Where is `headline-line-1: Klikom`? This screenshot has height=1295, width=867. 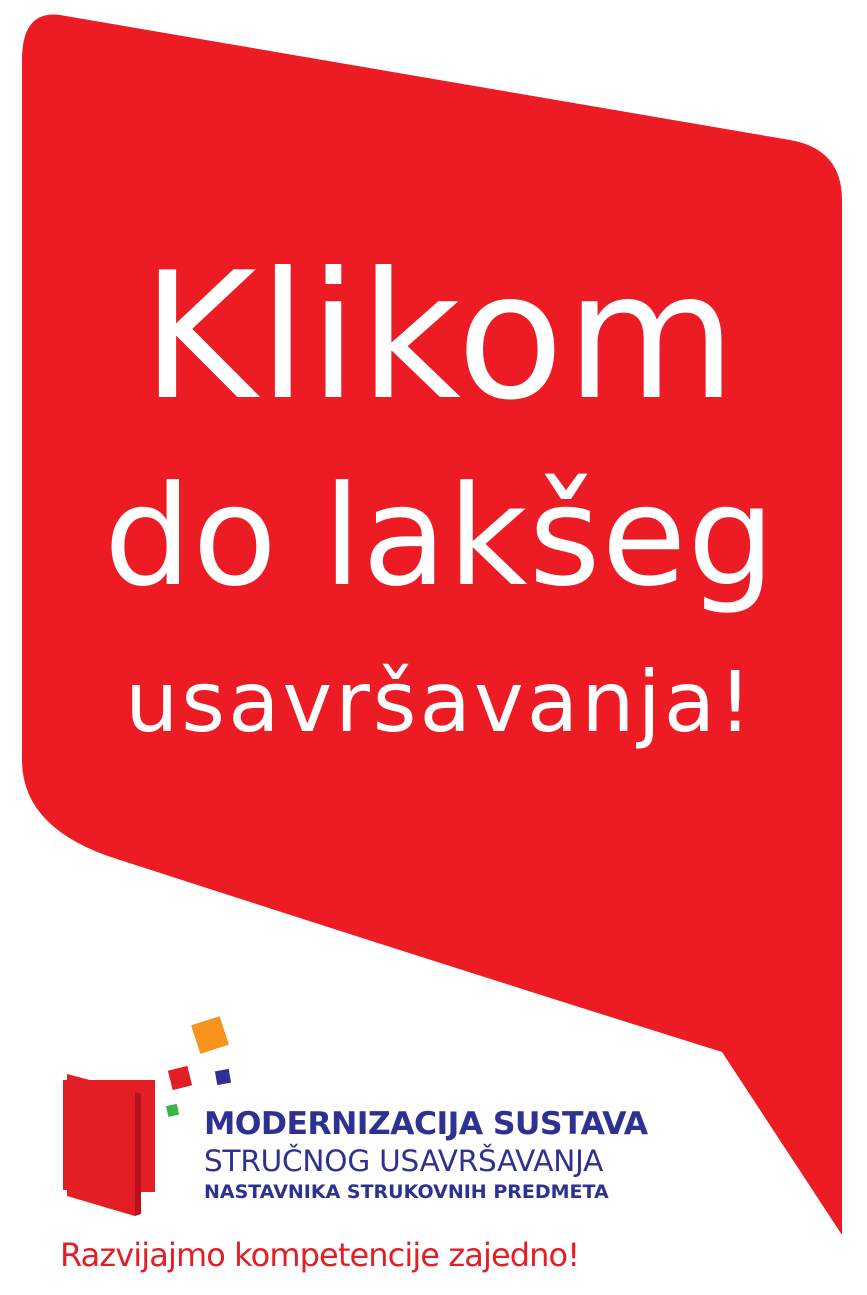 headline-line-1: Klikom is located at coordinates (440, 337).